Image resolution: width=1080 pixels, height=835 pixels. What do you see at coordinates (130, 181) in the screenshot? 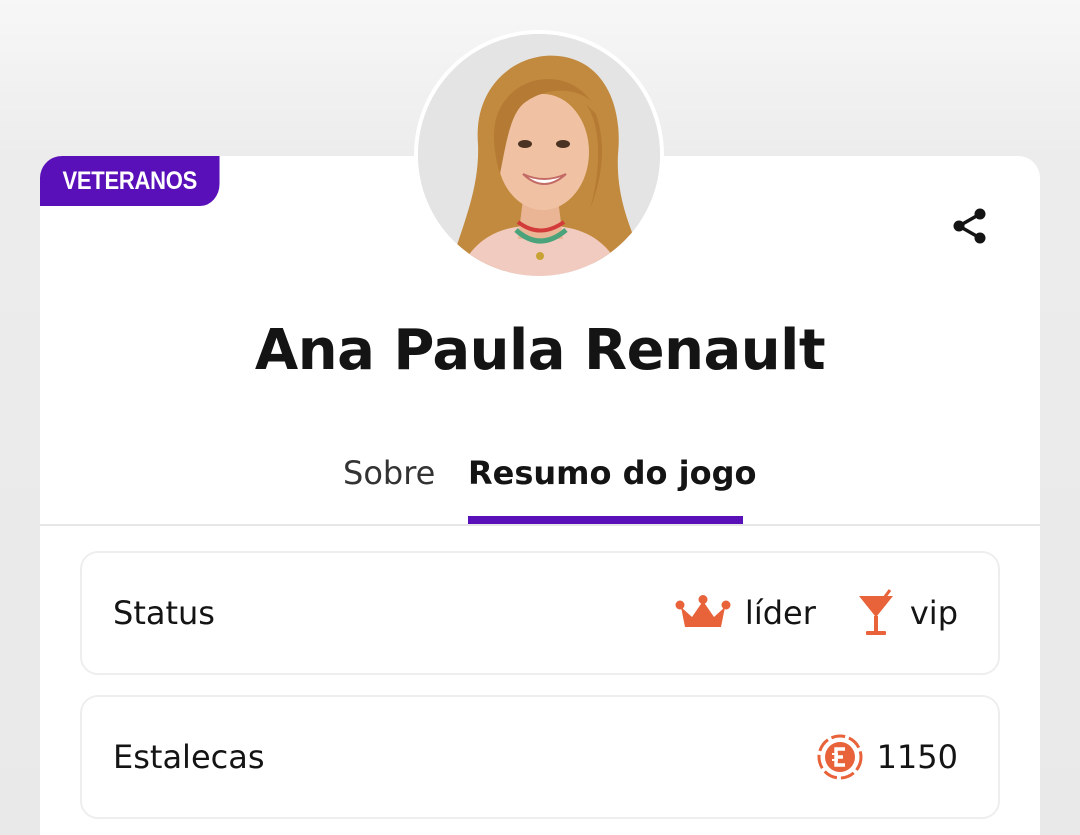
I see `category-badge: VETERANOS` at bounding box center [130, 181].